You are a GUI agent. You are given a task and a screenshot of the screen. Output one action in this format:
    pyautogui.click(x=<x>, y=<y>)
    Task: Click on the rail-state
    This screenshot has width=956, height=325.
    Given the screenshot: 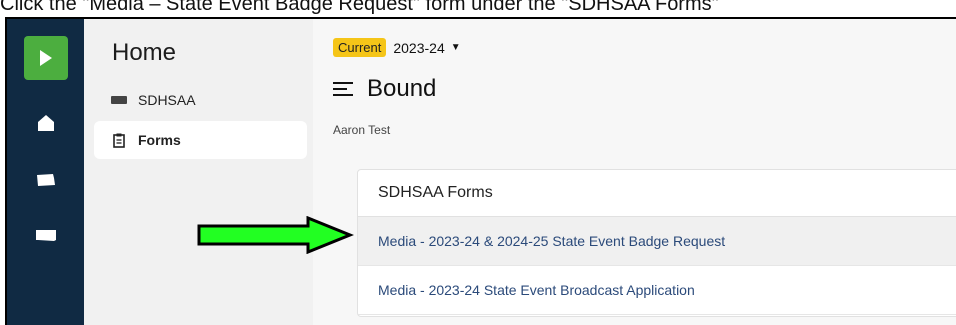 What is the action you would take?
    pyautogui.click(x=46, y=180)
    